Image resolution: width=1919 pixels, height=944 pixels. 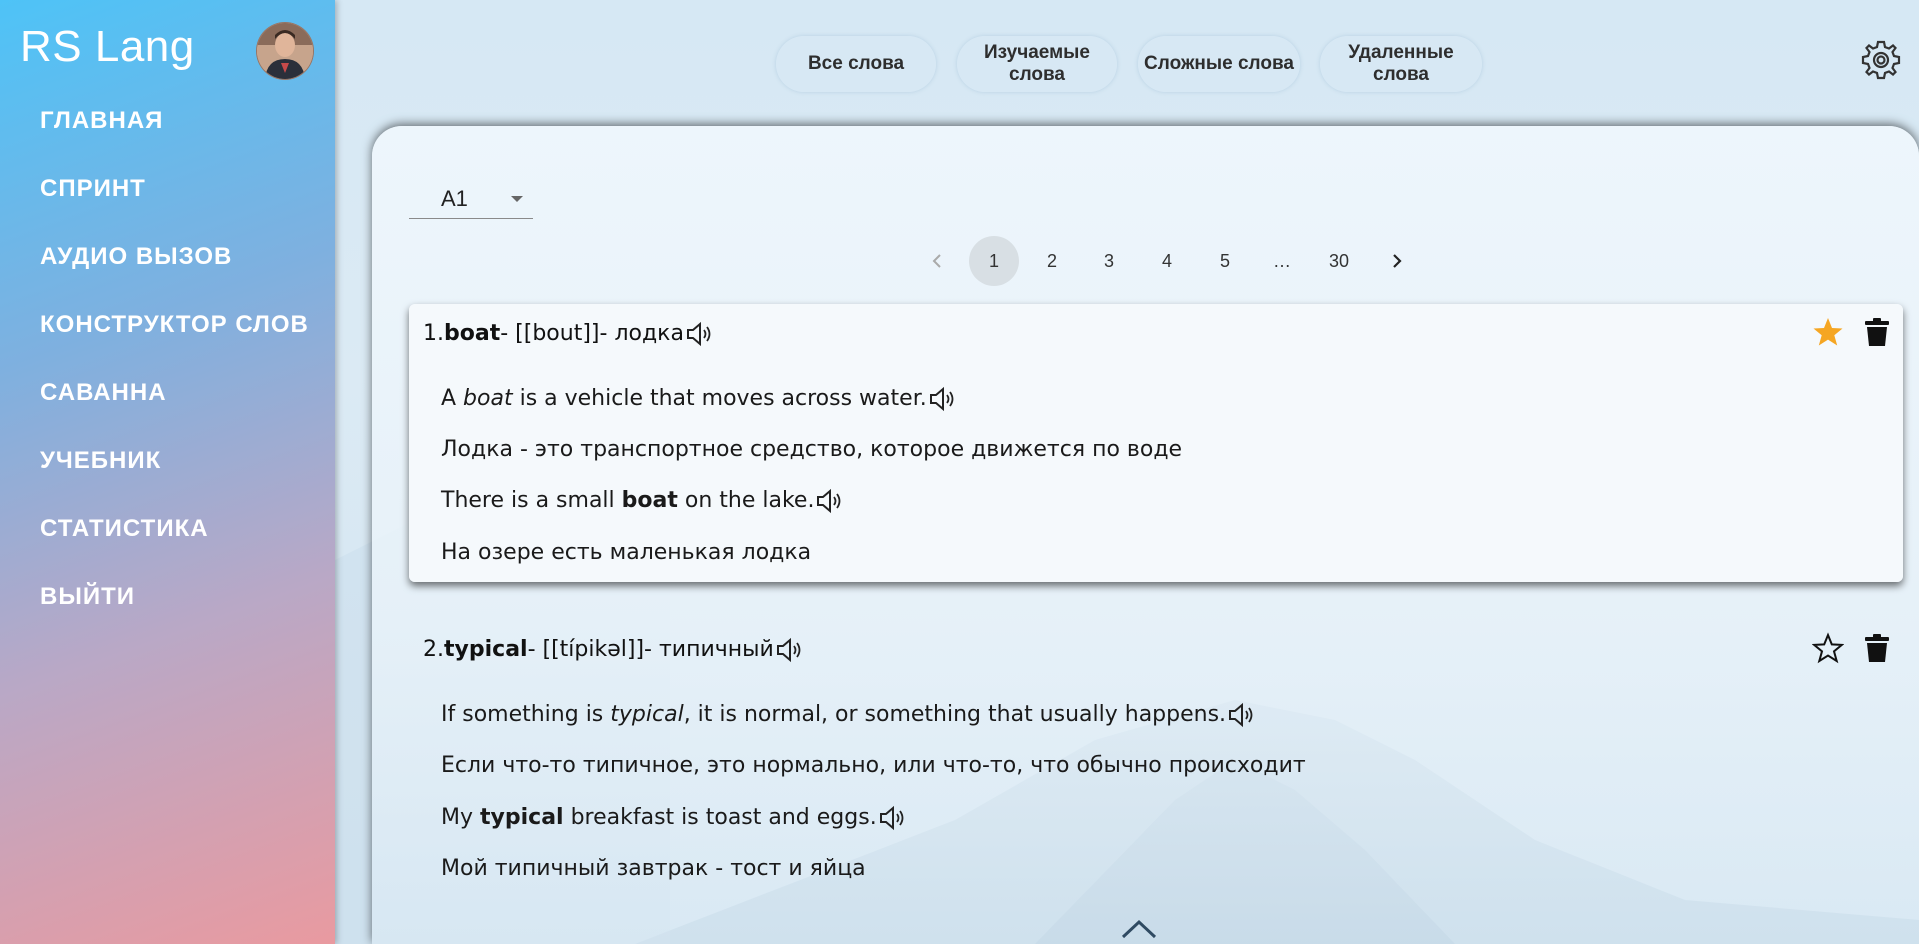 What do you see at coordinates (1052, 261) in the screenshot?
I see `pagination-page-2: 2` at bounding box center [1052, 261].